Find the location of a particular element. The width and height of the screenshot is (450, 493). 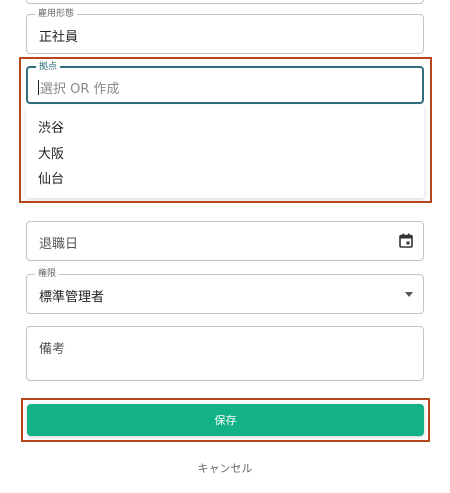

base-option-shibuya: 渋谷 is located at coordinates (51, 126).